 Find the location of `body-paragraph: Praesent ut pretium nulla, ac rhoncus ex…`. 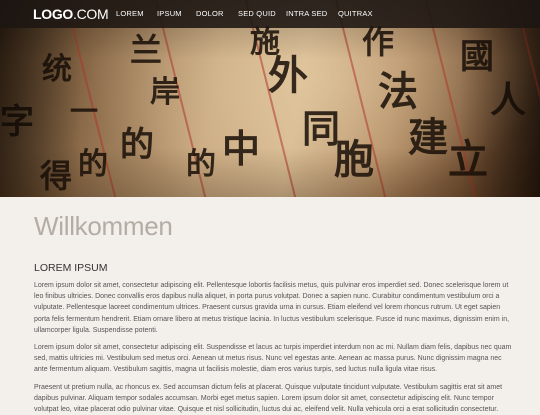

body-paragraph: Praesent ut pretium nulla, ac rhoncus ex… is located at coordinates (268, 398).